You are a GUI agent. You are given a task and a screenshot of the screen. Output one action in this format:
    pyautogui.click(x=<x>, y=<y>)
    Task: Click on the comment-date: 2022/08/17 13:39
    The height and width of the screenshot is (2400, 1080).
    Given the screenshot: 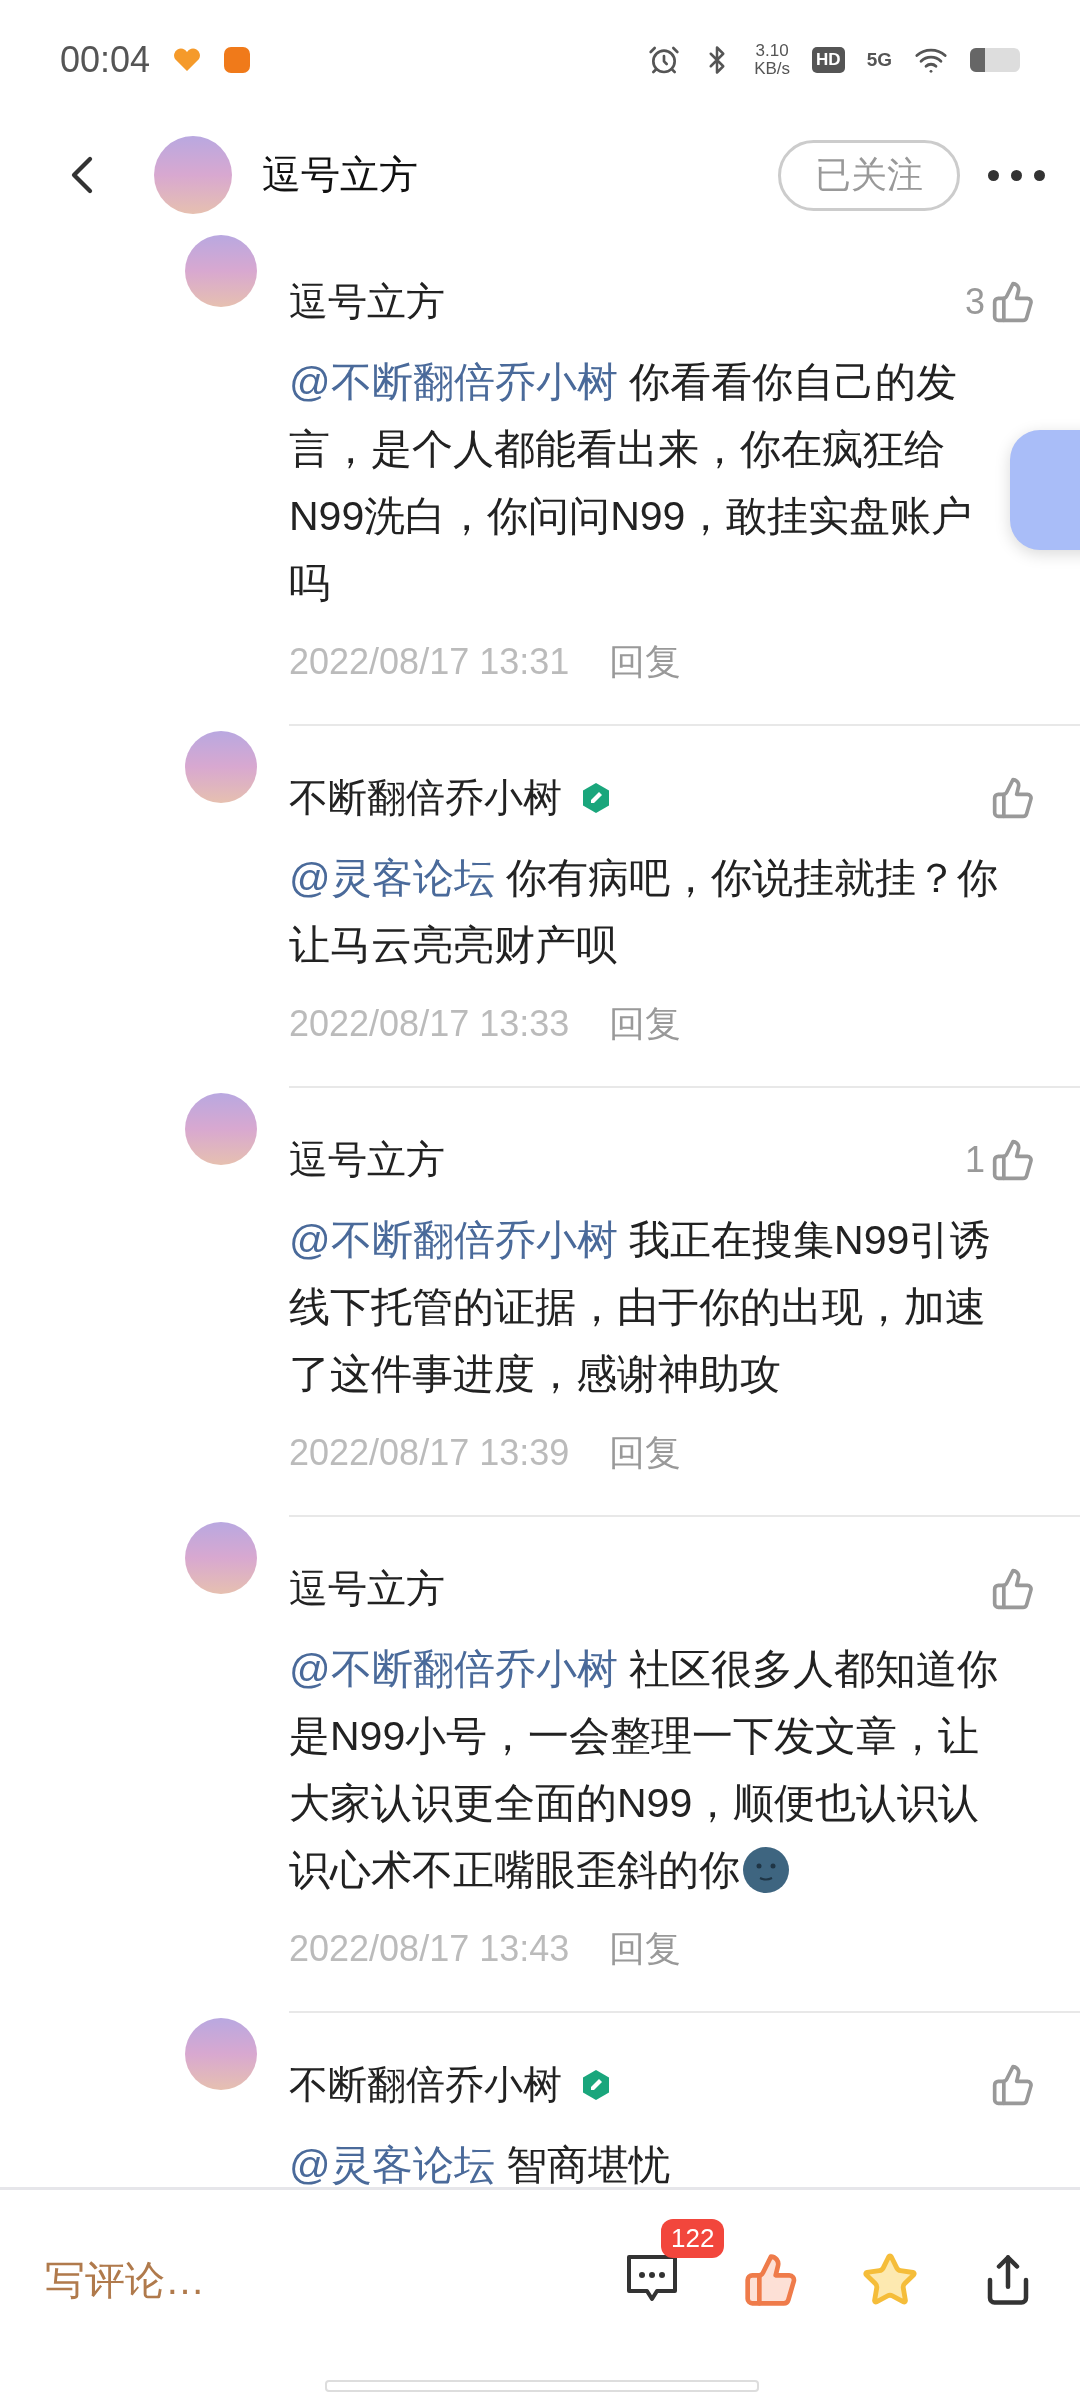 What is the action you would take?
    pyautogui.click(x=429, y=1453)
    